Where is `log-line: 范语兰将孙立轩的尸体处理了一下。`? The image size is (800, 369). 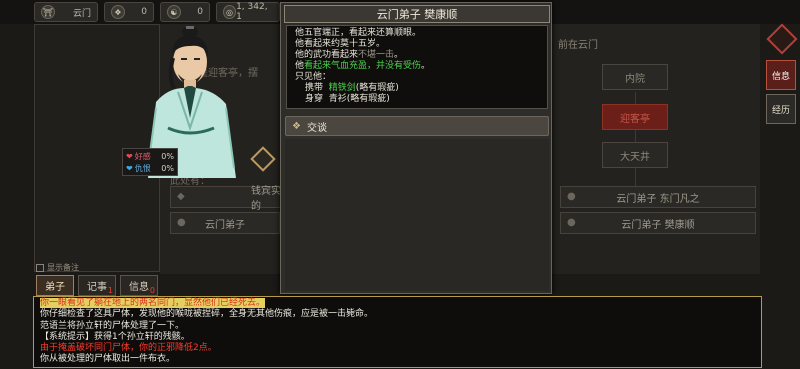 log-line: 范语兰将孙立轩的尸体处理了一下。 is located at coordinates (112, 325).